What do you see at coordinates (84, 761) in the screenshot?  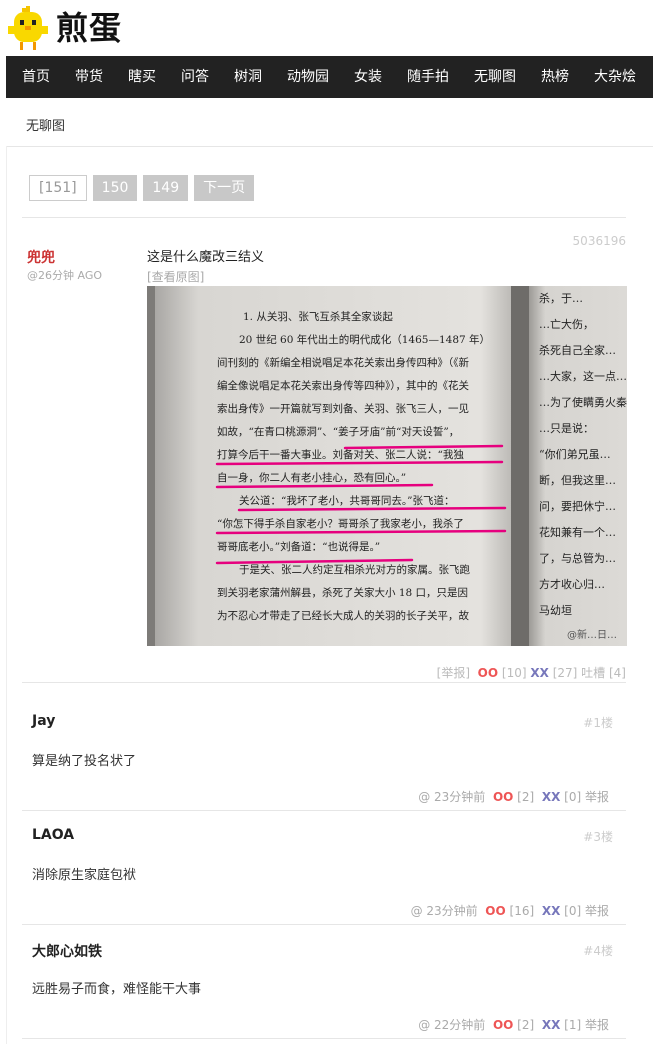 I see `comment-text: 算是纳了投名状了` at bounding box center [84, 761].